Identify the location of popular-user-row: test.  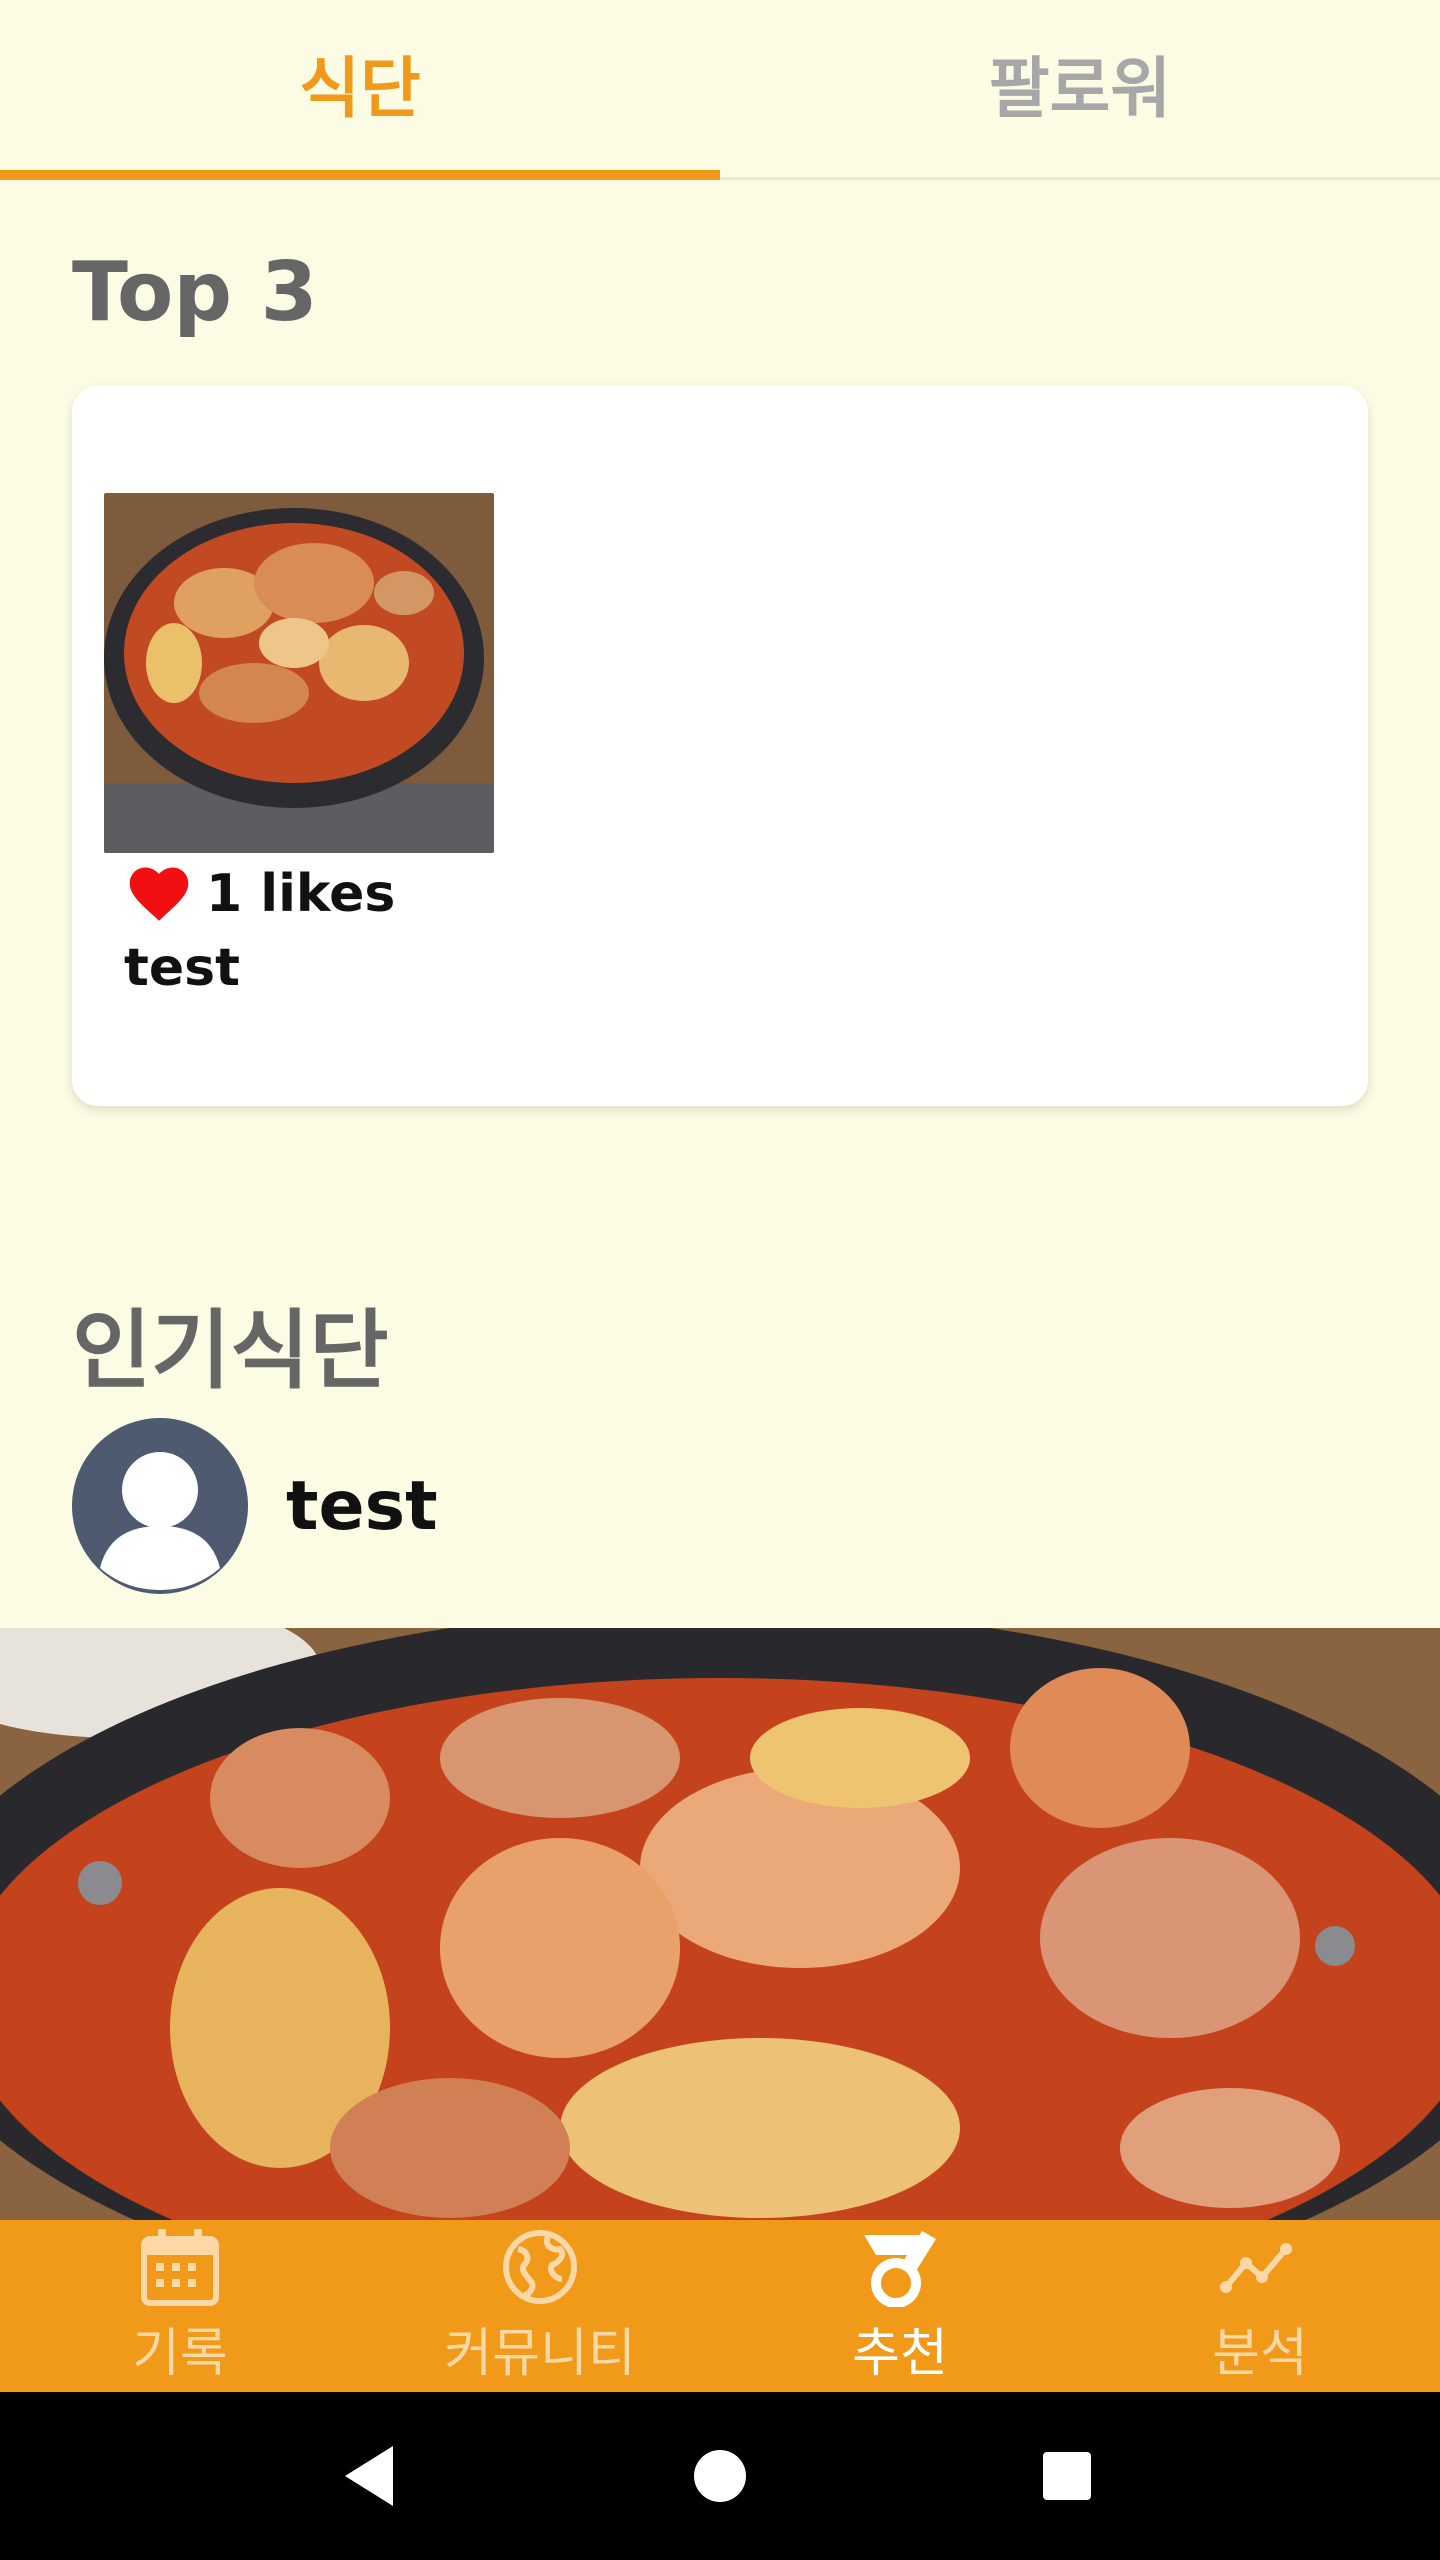
(255, 1506).